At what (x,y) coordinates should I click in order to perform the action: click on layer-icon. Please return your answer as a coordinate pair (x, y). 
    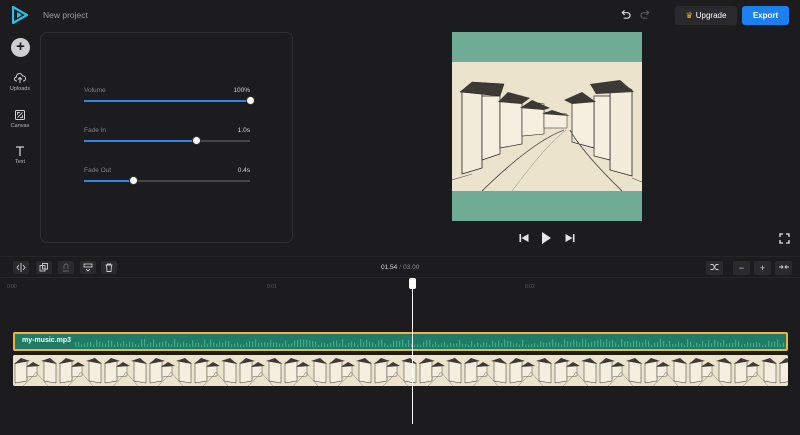
    Looking at the image, I should click on (88, 267).